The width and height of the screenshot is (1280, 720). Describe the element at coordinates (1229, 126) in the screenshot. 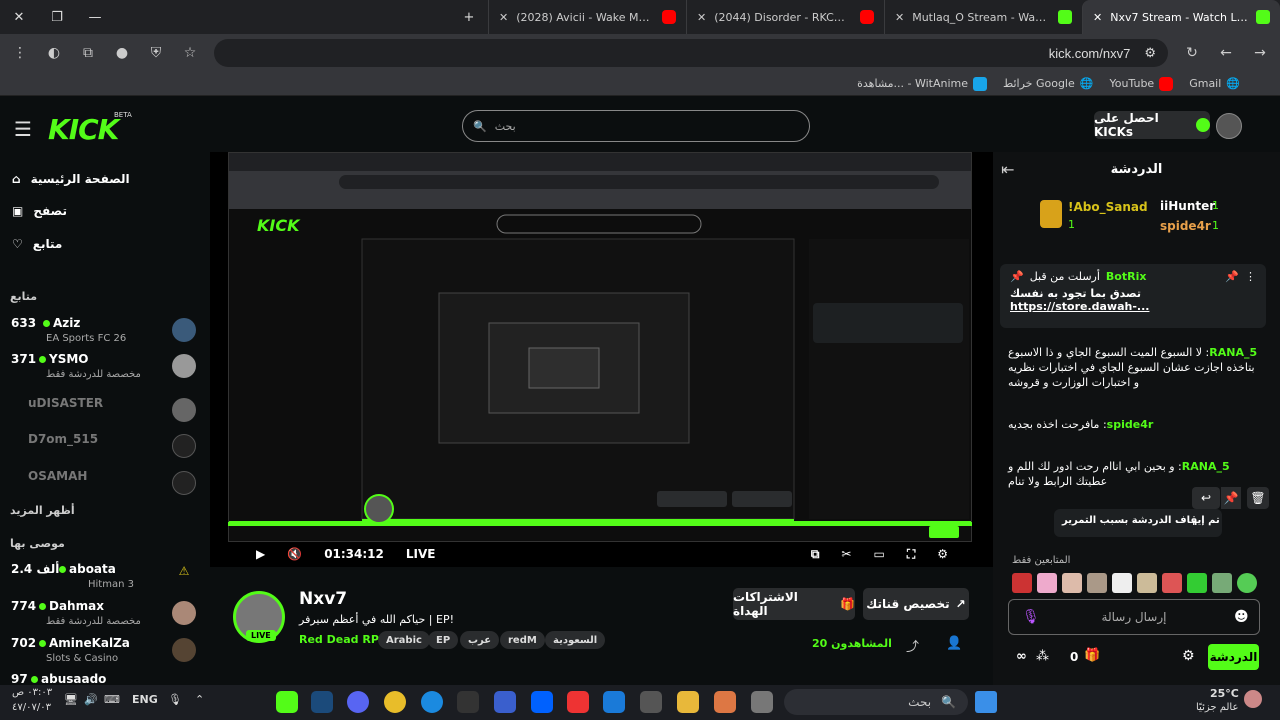

I see `user-avatar` at that location.